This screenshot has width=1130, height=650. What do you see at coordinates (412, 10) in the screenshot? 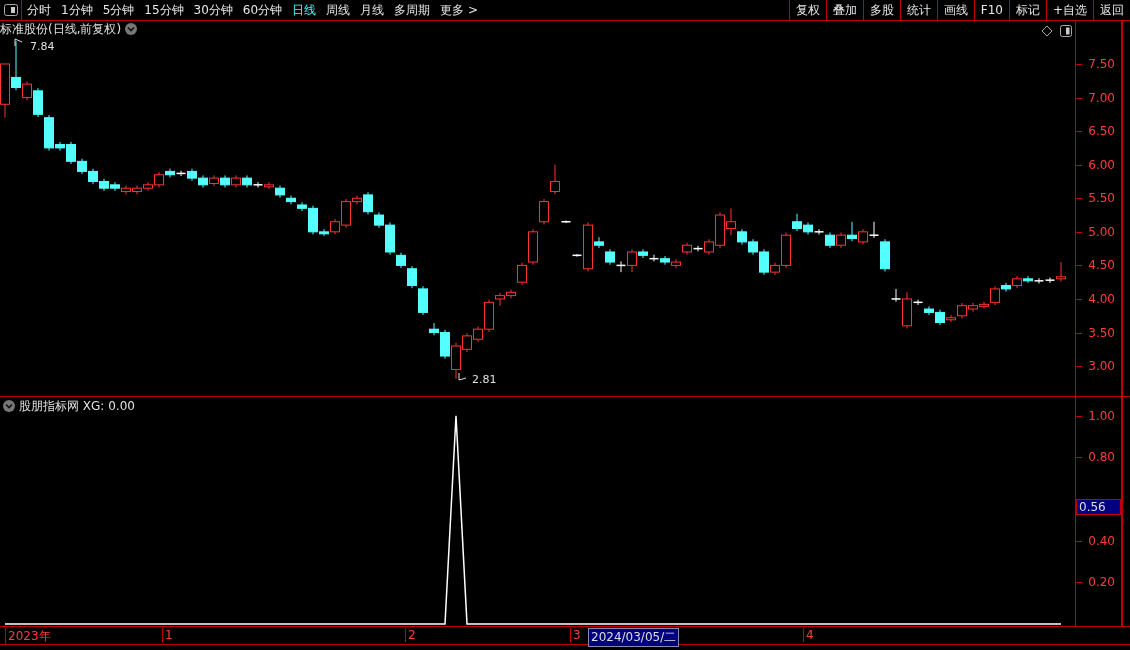
I see `period-tab: 多周期` at bounding box center [412, 10].